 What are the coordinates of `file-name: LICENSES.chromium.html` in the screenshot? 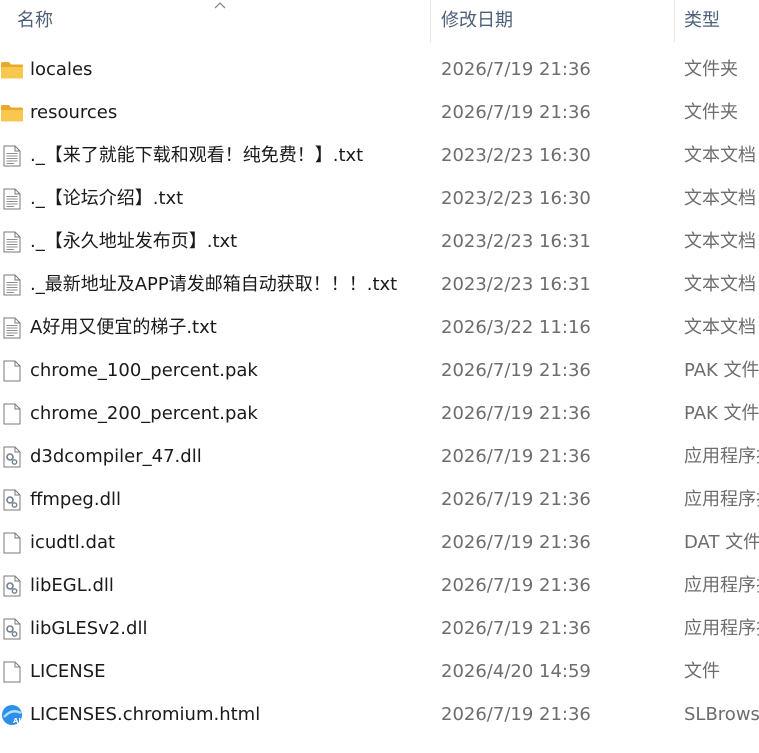 It's located at (145, 714).